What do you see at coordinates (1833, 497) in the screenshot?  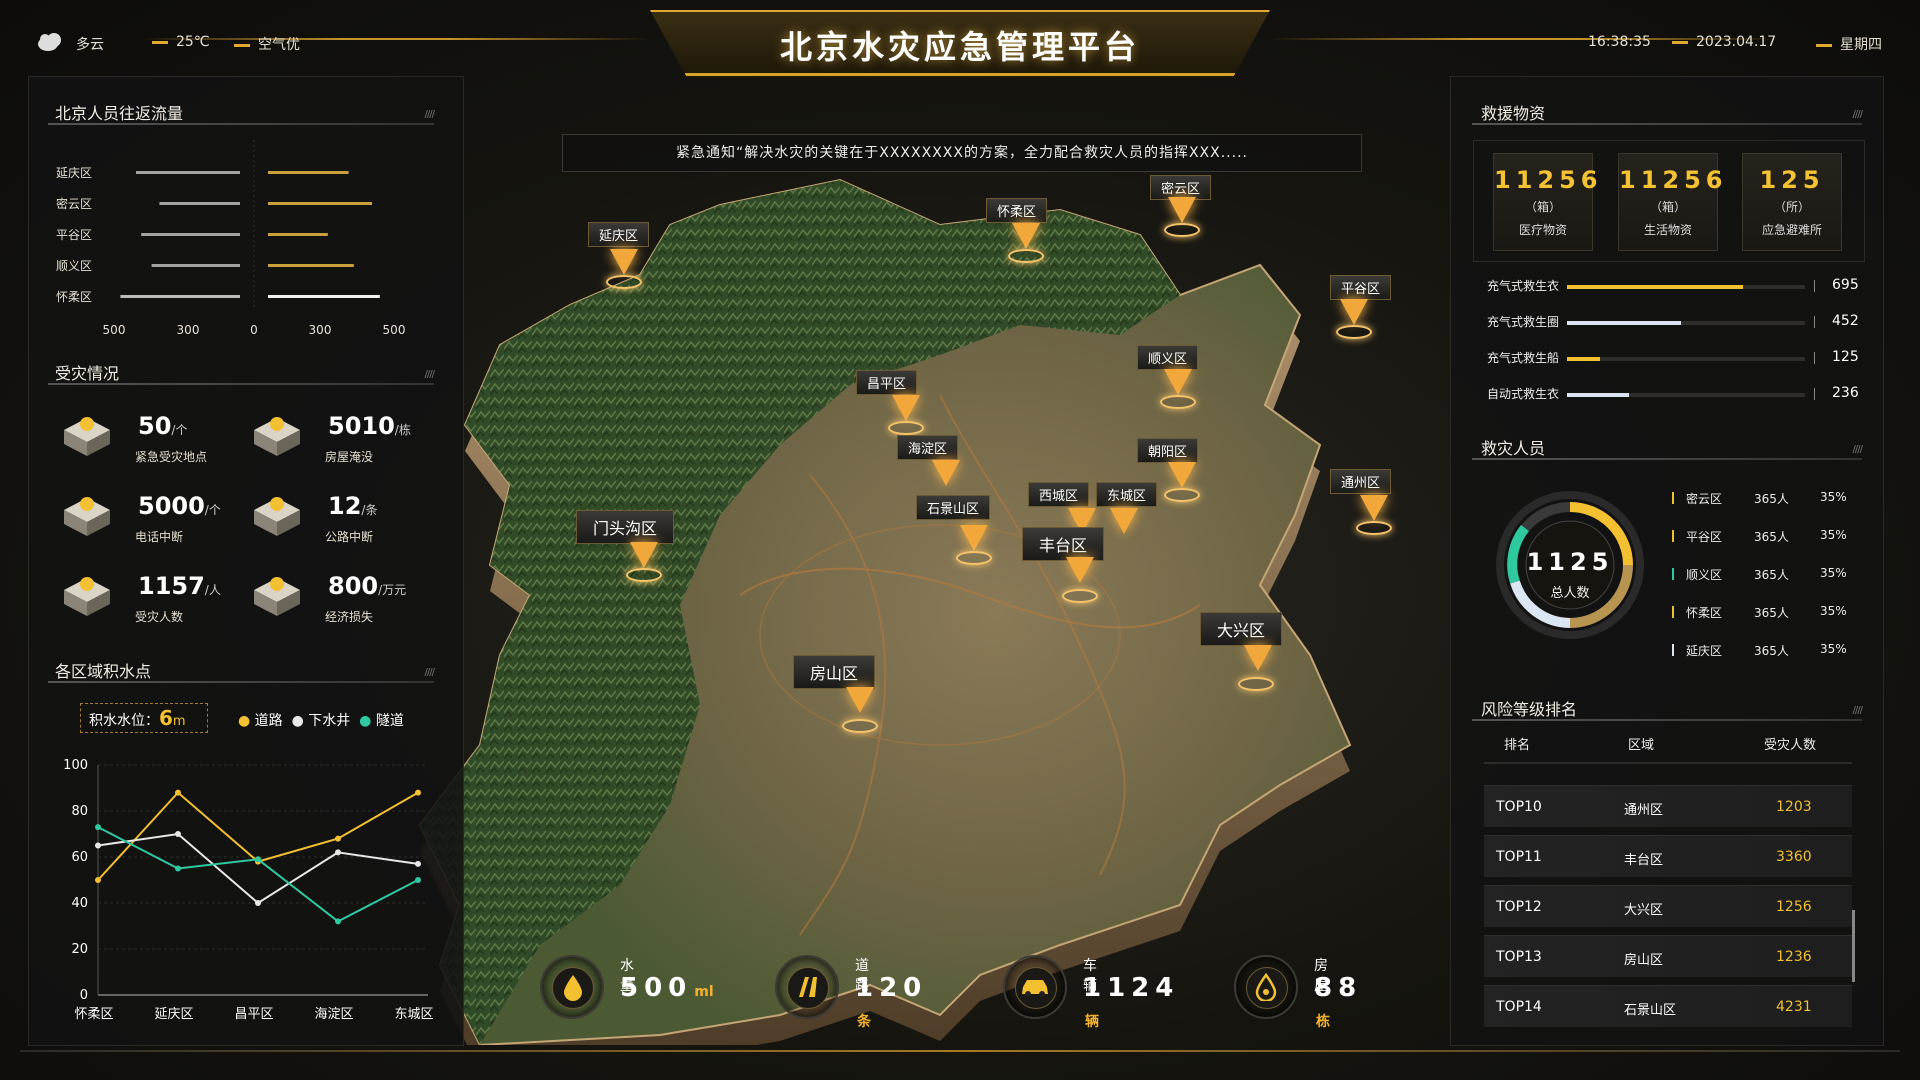 I see `rescuer-percent: 35%` at bounding box center [1833, 497].